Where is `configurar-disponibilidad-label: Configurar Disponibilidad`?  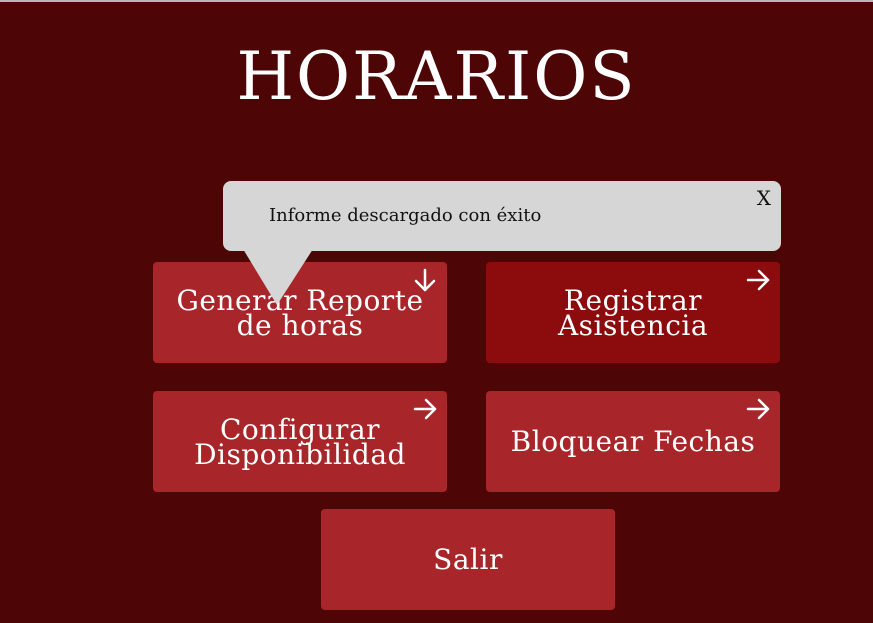
configurar-disponibilidad-label: Configurar Disponibilidad is located at coordinates (300, 443).